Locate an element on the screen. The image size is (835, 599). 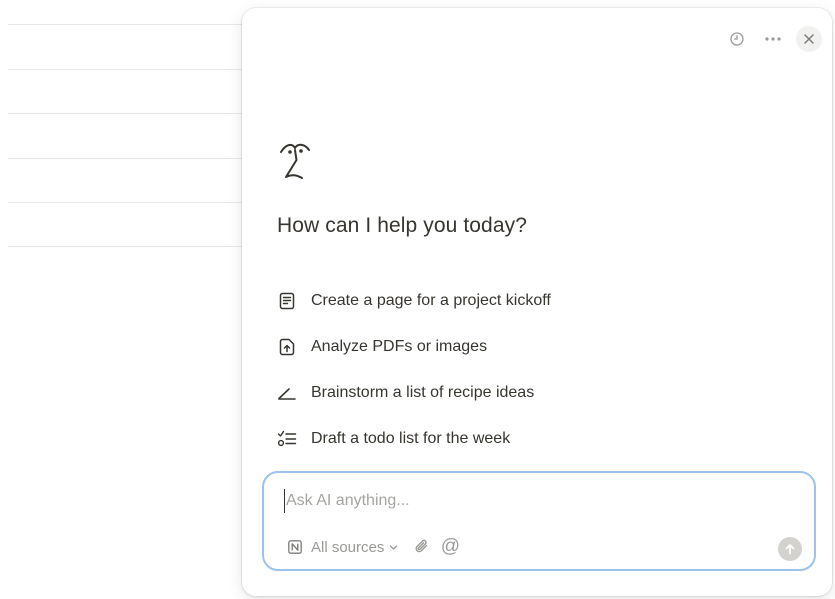
more-options-button is located at coordinates (773, 39).